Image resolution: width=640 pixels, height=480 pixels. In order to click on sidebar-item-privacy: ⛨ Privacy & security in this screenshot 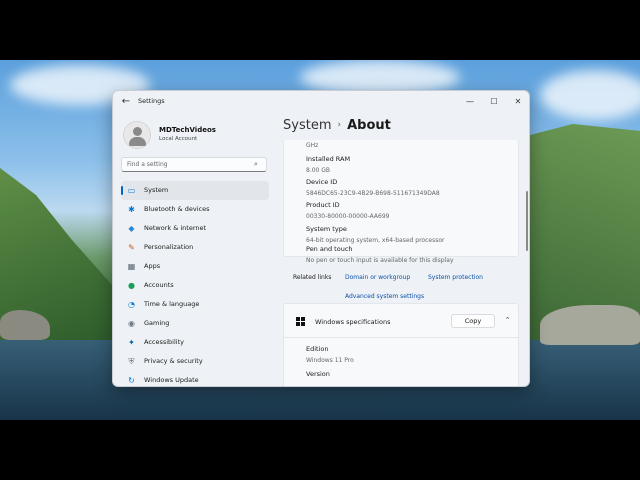, I will do `click(195, 361)`.